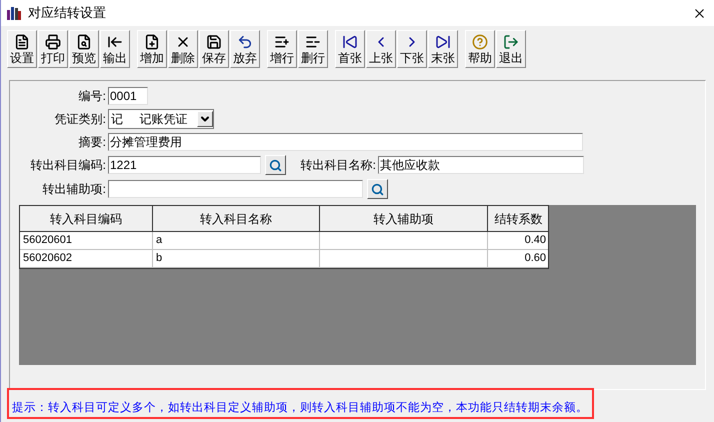 The image size is (714, 422). I want to click on toolbar-button: 上张, so click(381, 49).